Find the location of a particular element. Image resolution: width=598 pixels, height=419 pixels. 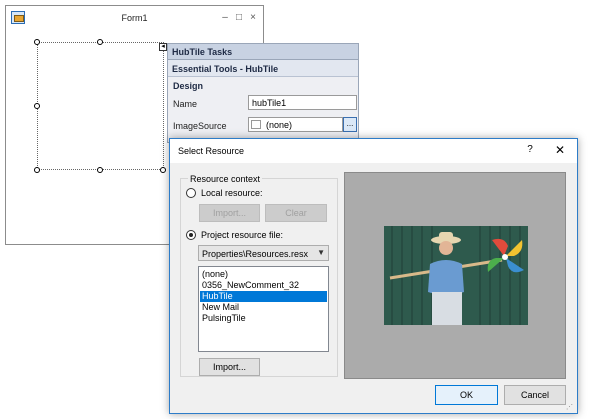

project-resource-label: Project resource file: is located at coordinates (242, 235).